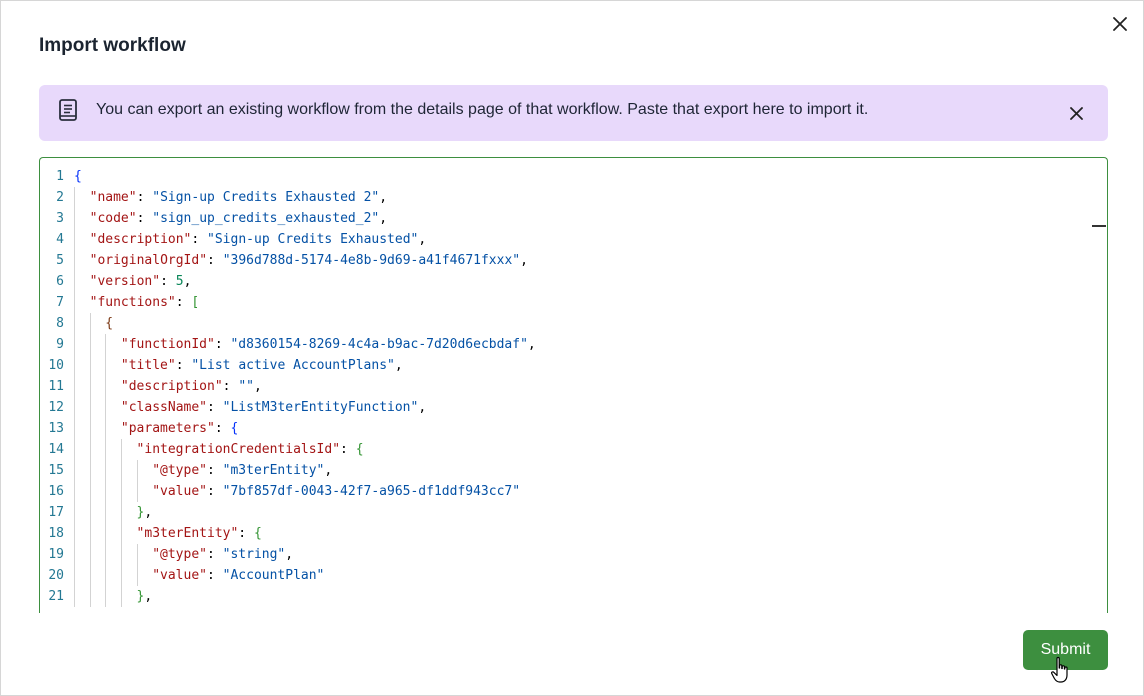 The width and height of the screenshot is (1144, 696). What do you see at coordinates (222, 554) in the screenshot?
I see `line-code: "@type": "string",` at bounding box center [222, 554].